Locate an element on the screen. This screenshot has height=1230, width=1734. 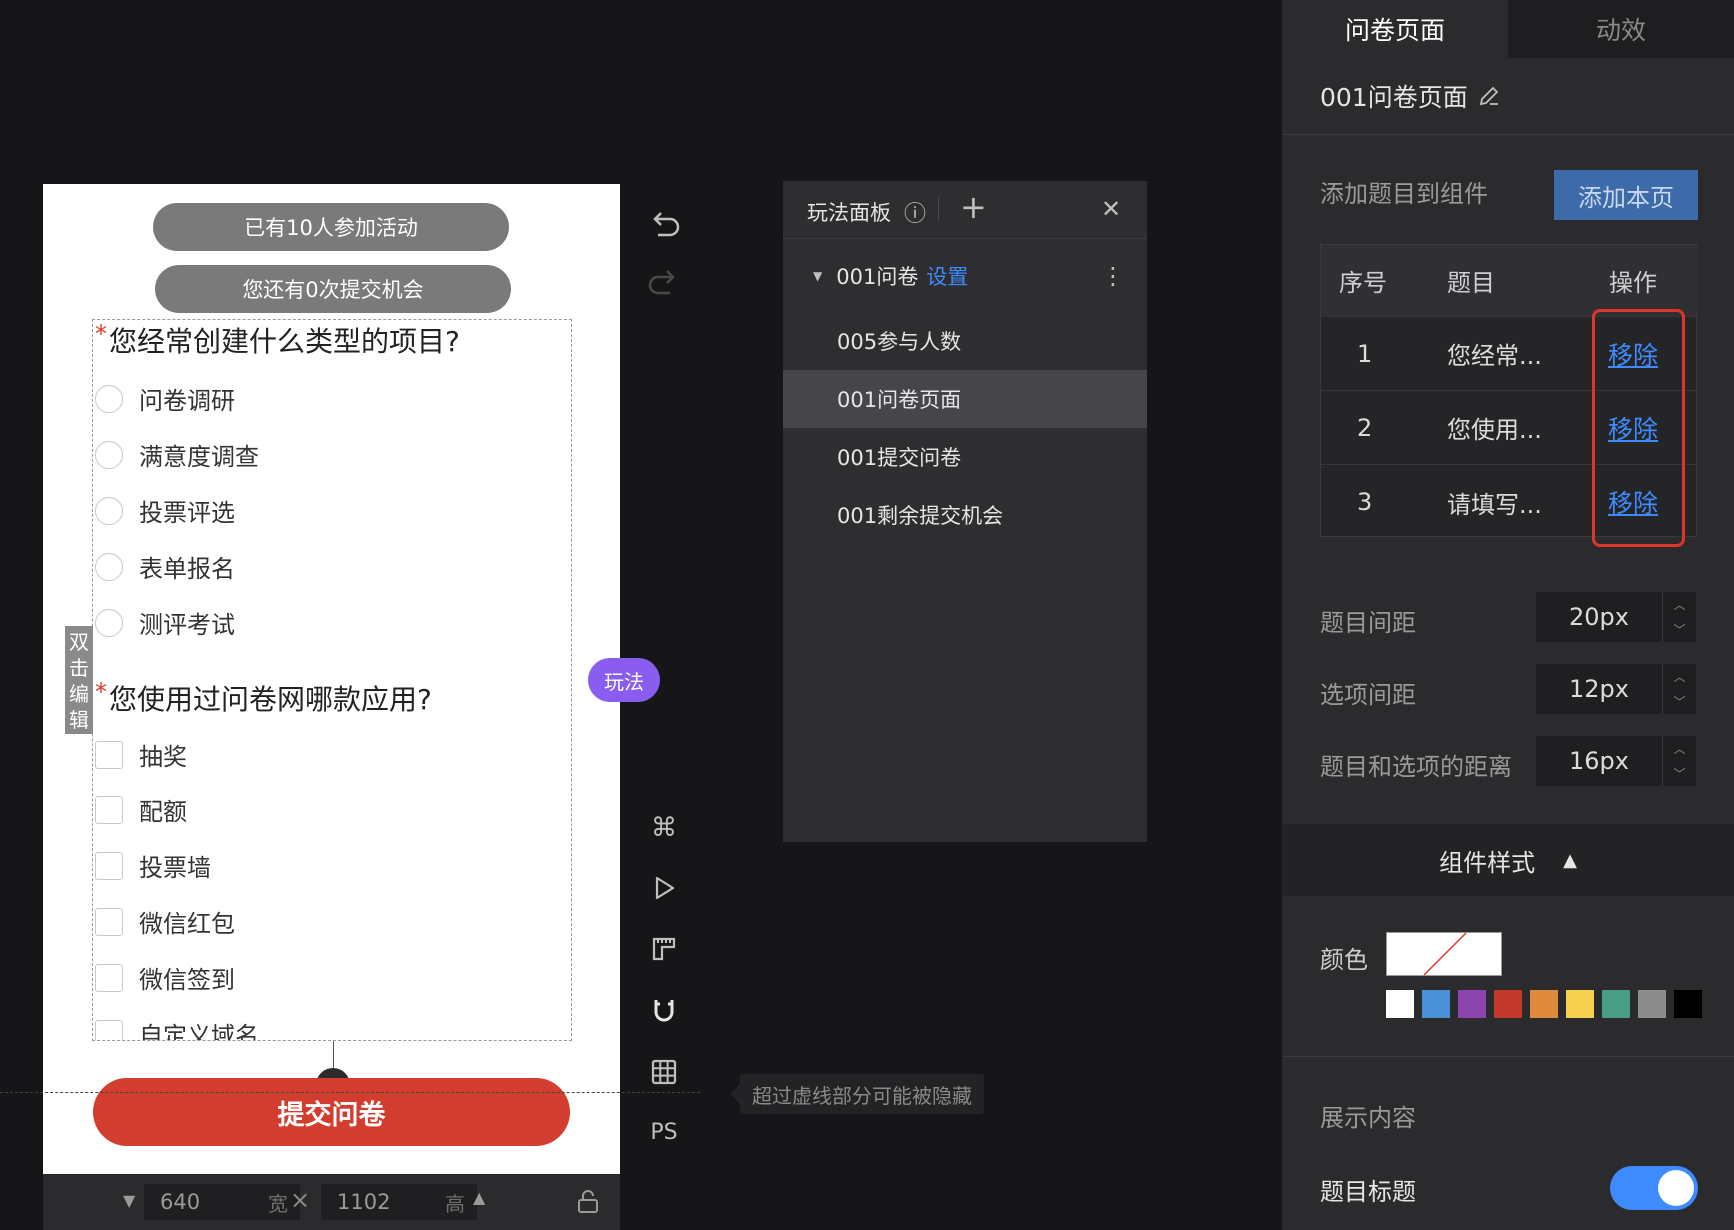
dimension-bar: ▼ 640 宽 × 1102 高 ▲ is located at coordinates (331, 1202).